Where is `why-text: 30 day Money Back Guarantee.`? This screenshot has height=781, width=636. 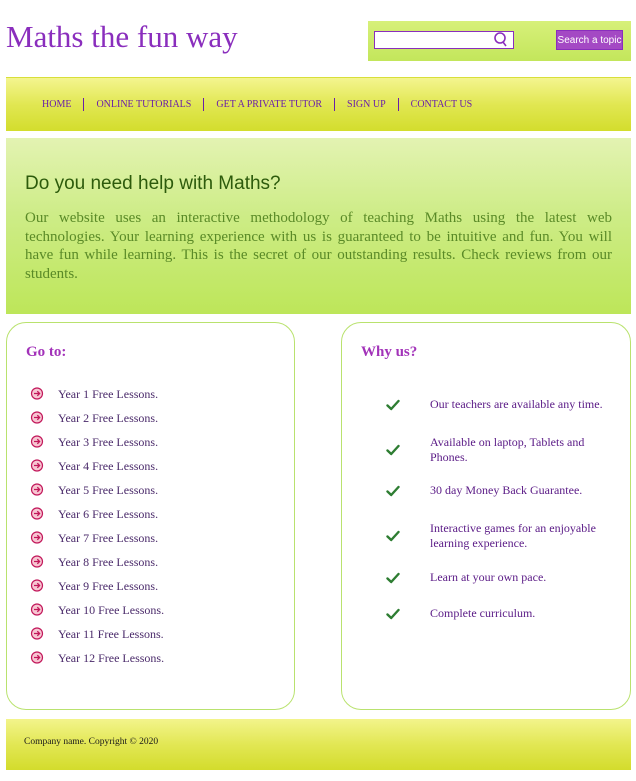 why-text: 30 day Money Back Guarantee. is located at coordinates (506, 490).